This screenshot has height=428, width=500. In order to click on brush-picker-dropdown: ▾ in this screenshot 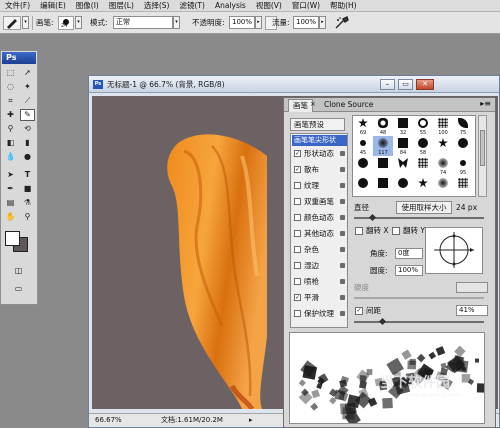, I will do `click(78, 22)`.